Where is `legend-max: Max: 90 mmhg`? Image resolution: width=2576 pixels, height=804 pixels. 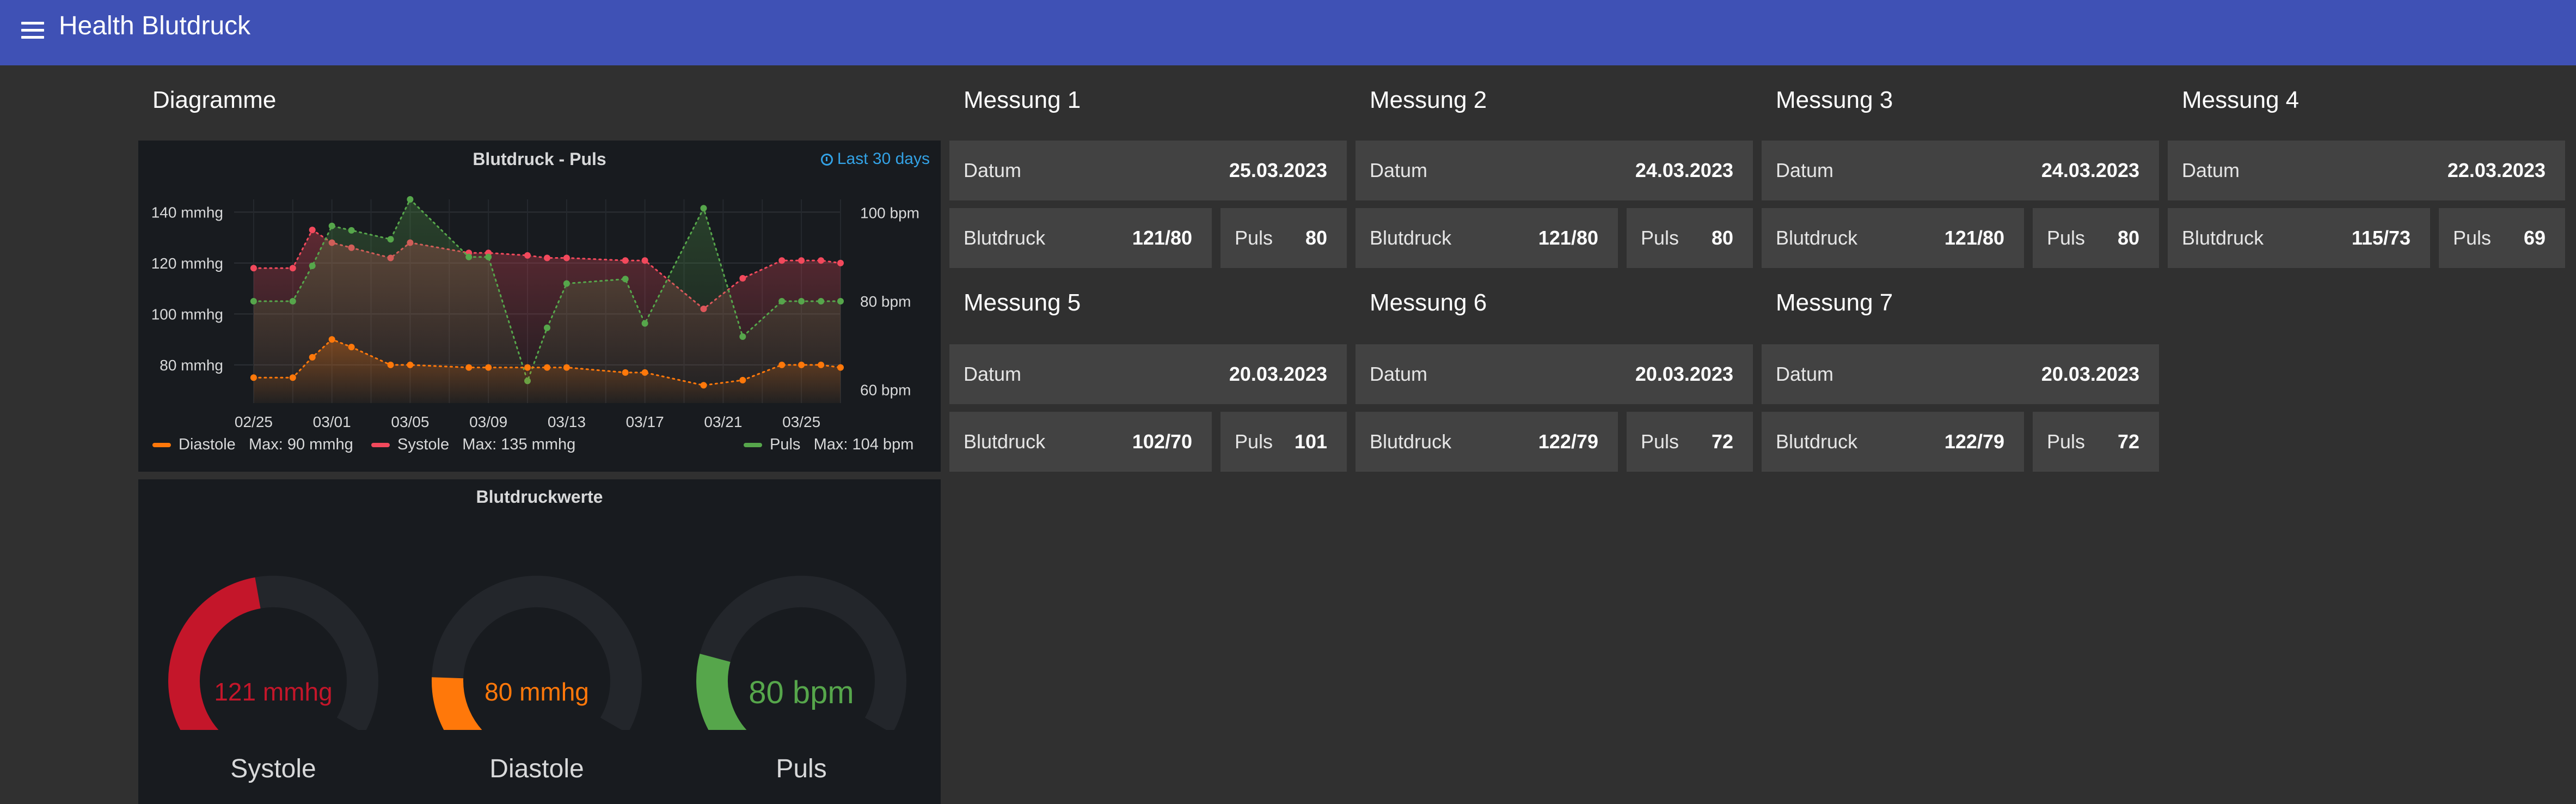
legend-max: Max: 90 mmhg is located at coordinates (300, 444).